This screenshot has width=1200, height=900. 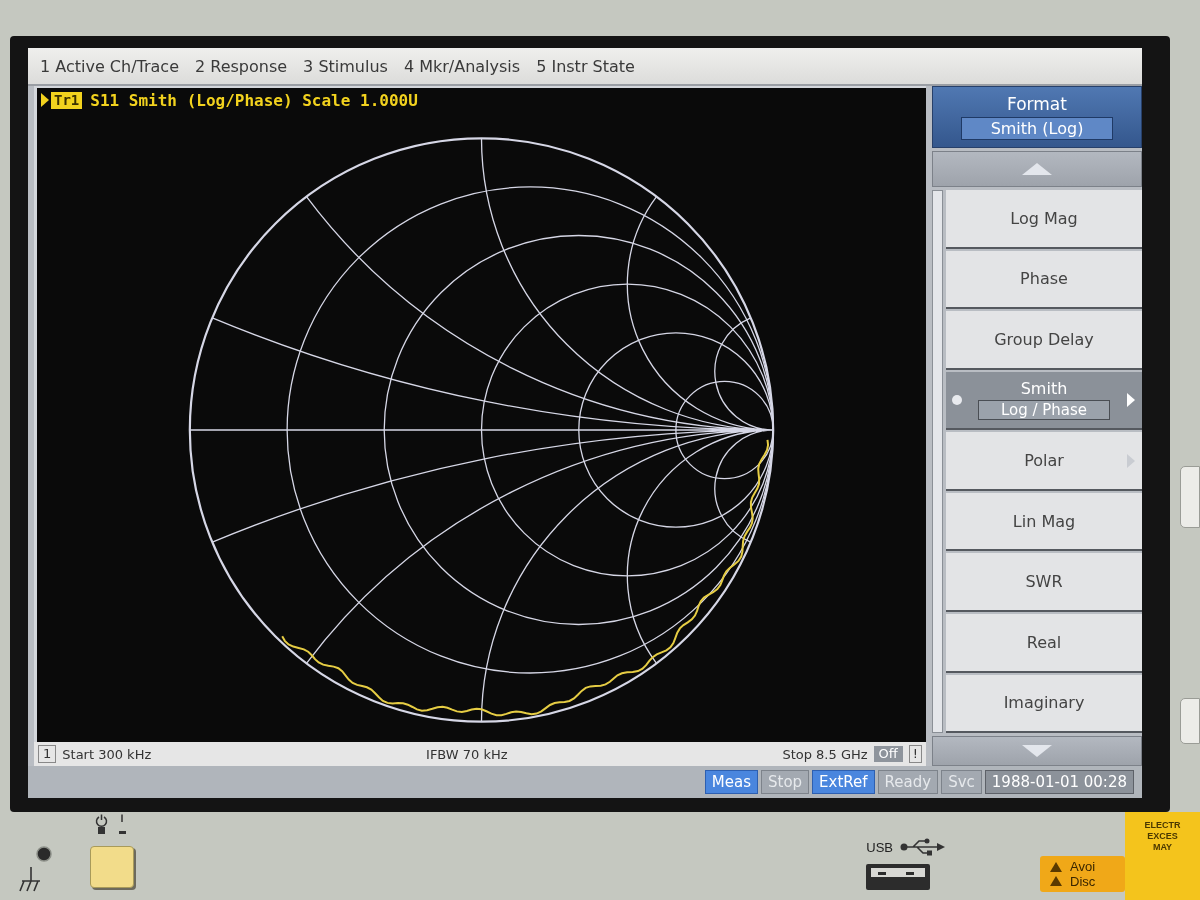 I want to click on softkey: Group Delay, so click(x=1044, y=340).